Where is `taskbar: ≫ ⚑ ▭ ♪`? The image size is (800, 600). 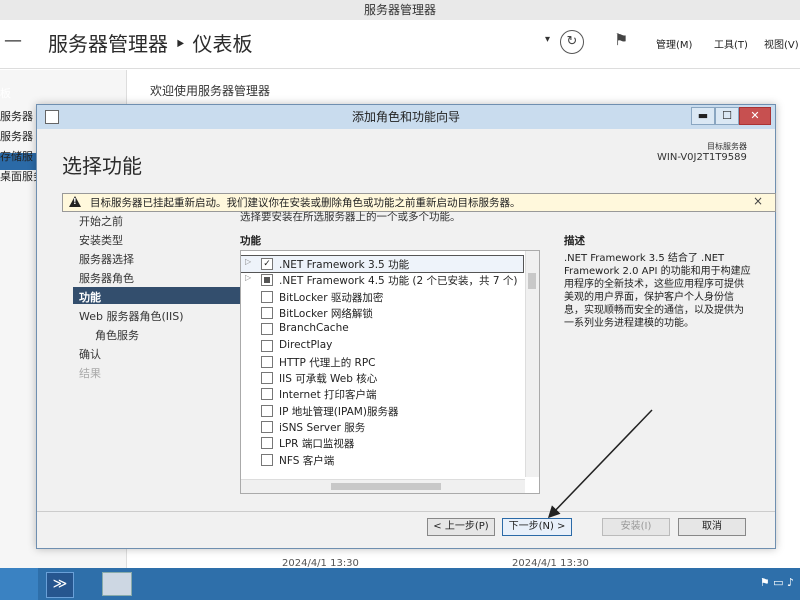
taskbar: ≫ ⚑ ▭ ♪ is located at coordinates (400, 584).